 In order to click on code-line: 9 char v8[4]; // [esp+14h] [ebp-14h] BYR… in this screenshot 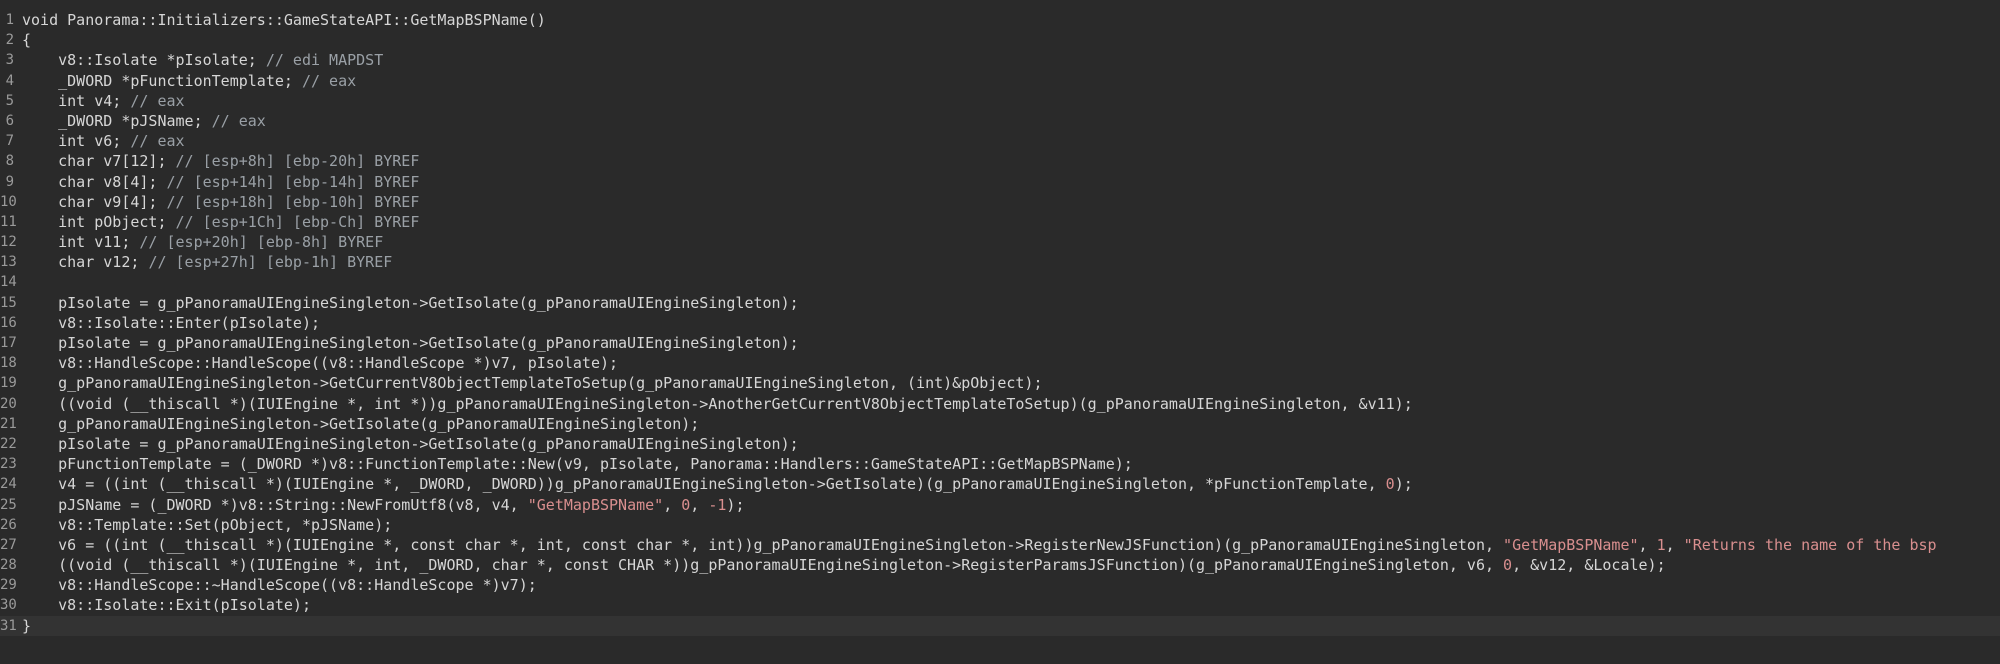, I will do `click(1000, 182)`.